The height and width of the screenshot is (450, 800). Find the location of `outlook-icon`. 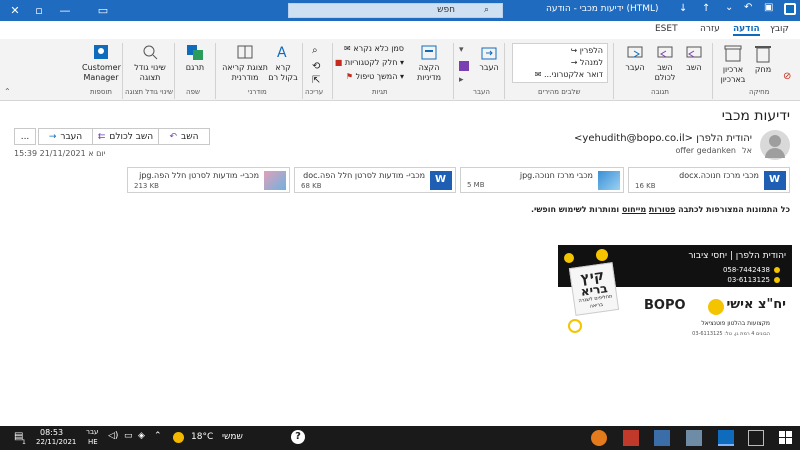

outlook-icon is located at coordinates (790, 9).